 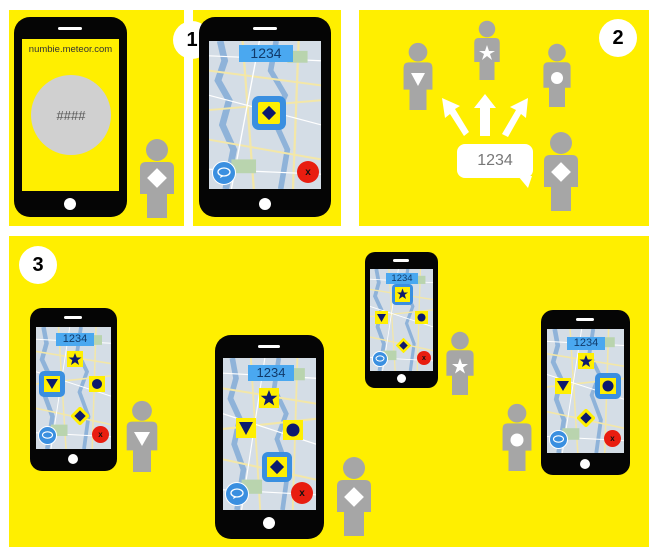 What do you see at coordinates (525, 182) in the screenshot?
I see `bubble-tail` at bounding box center [525, 182].